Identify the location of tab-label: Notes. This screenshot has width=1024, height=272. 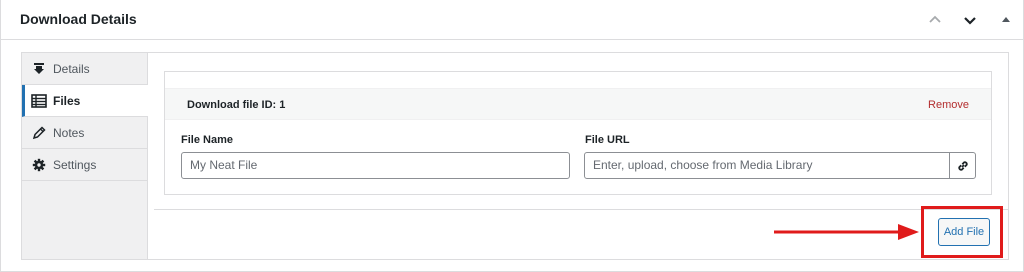
(69, 132).